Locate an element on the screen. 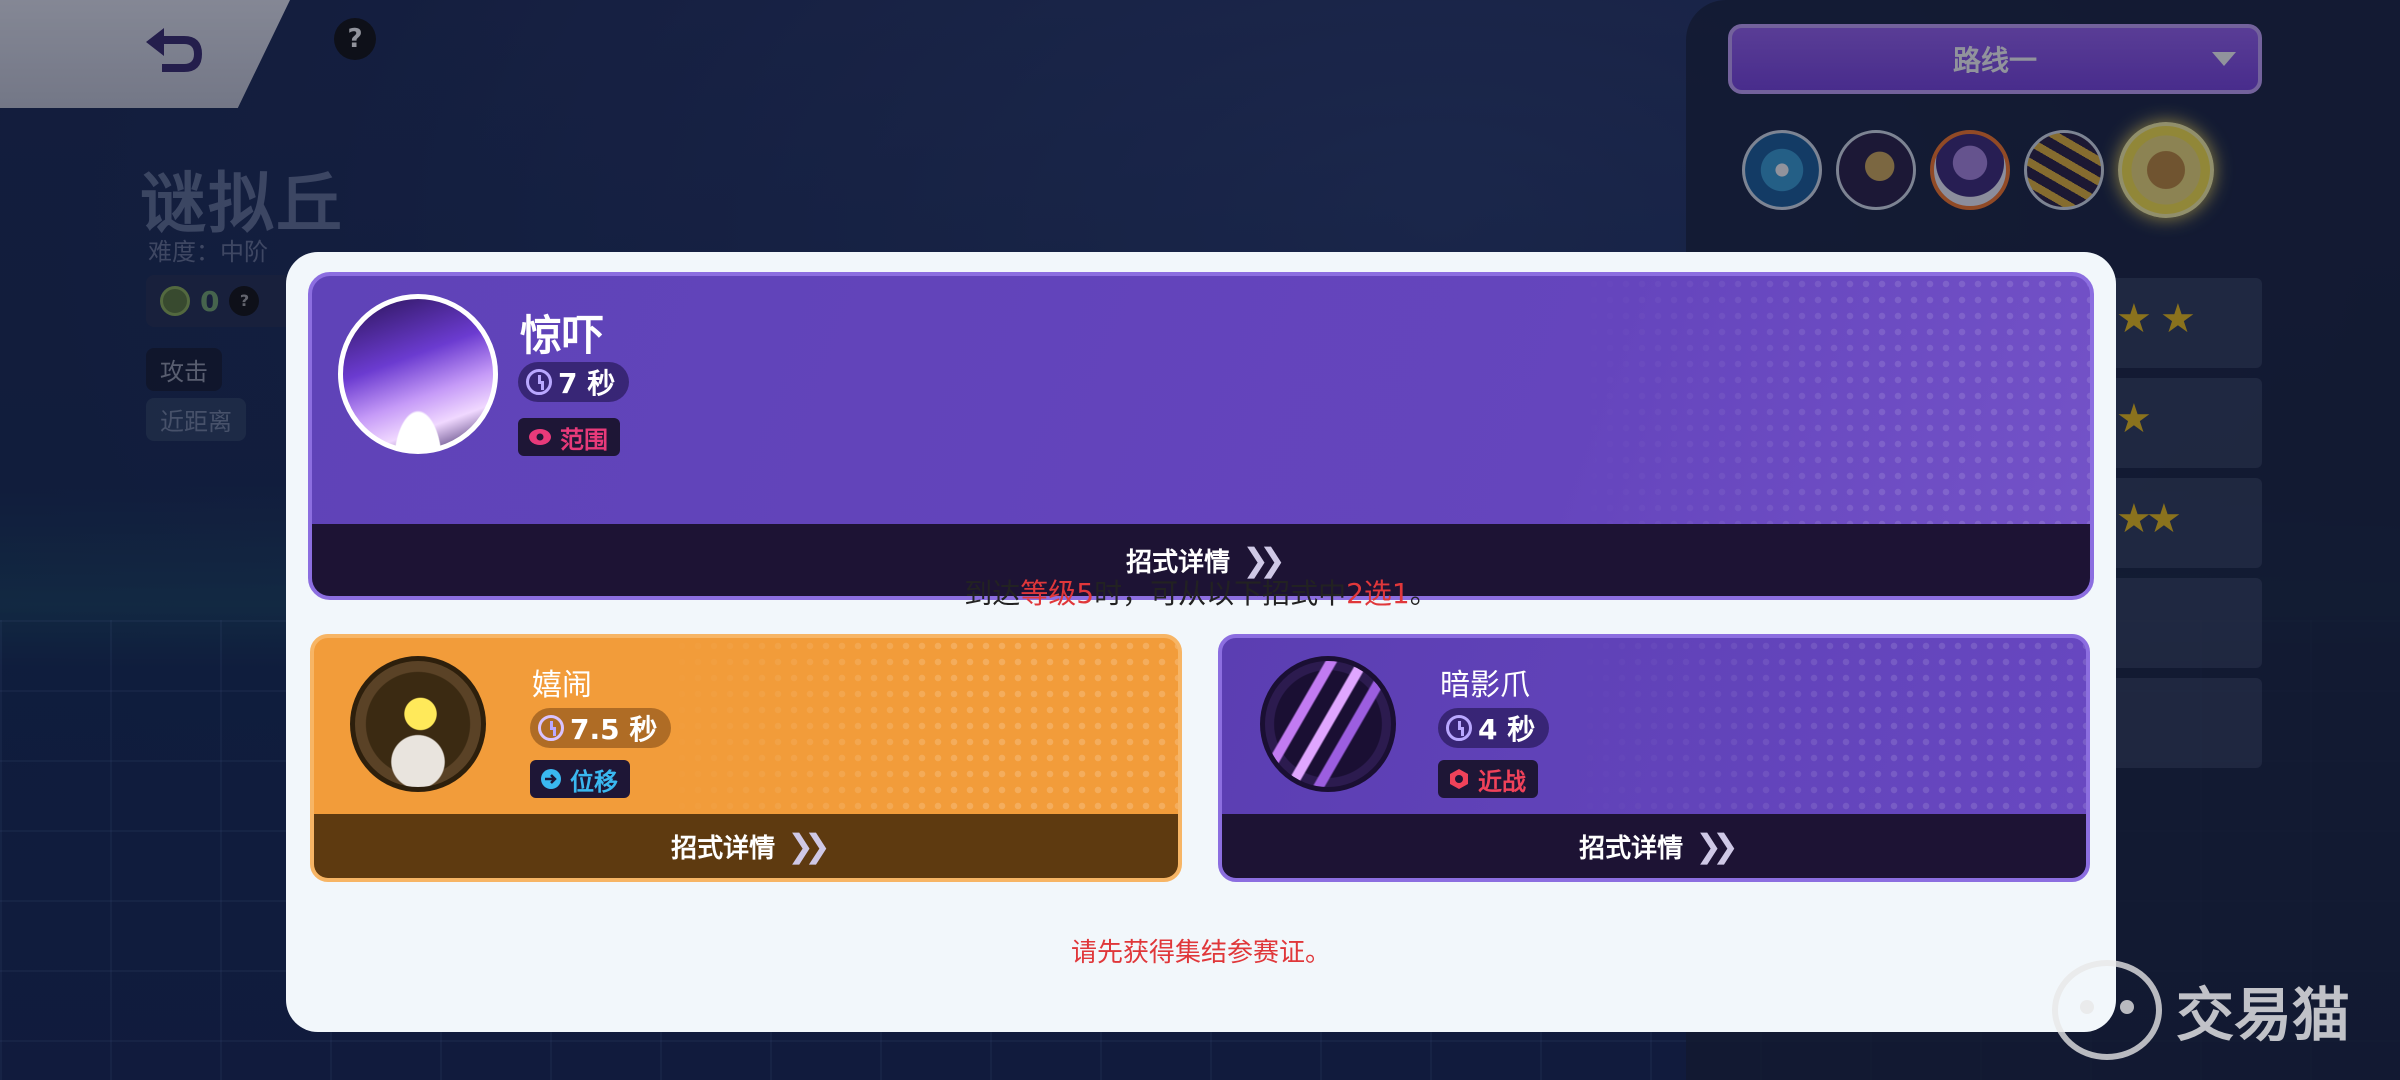  unlock-middle: 时，可从以下招式中 is located at coordinates (1220, 593).